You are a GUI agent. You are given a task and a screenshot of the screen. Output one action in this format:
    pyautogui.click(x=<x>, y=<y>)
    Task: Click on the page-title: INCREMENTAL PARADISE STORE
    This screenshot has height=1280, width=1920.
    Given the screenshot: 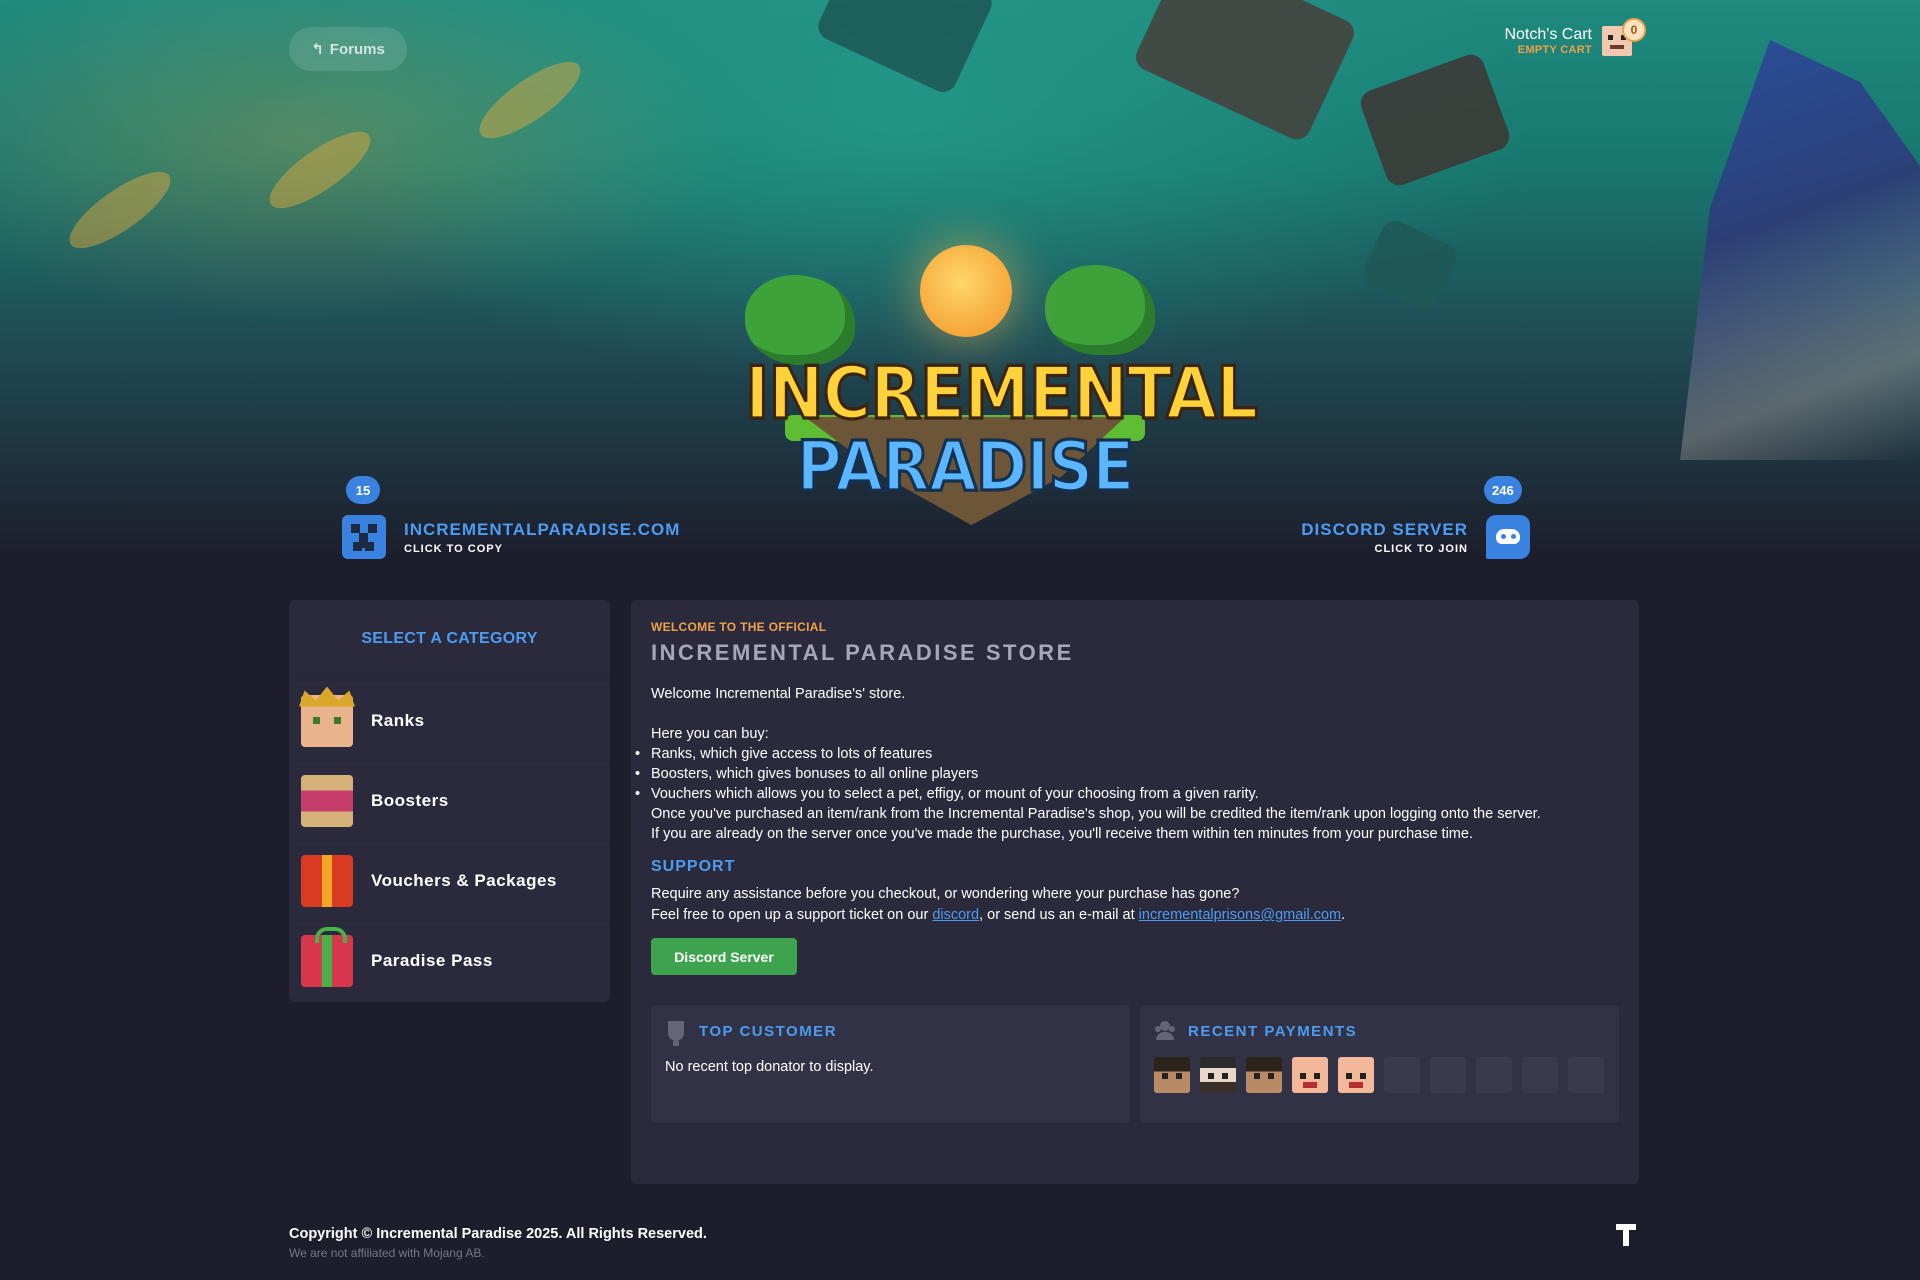 What is the action you would take?
    pyautogui.click(x=862, y=652)
    